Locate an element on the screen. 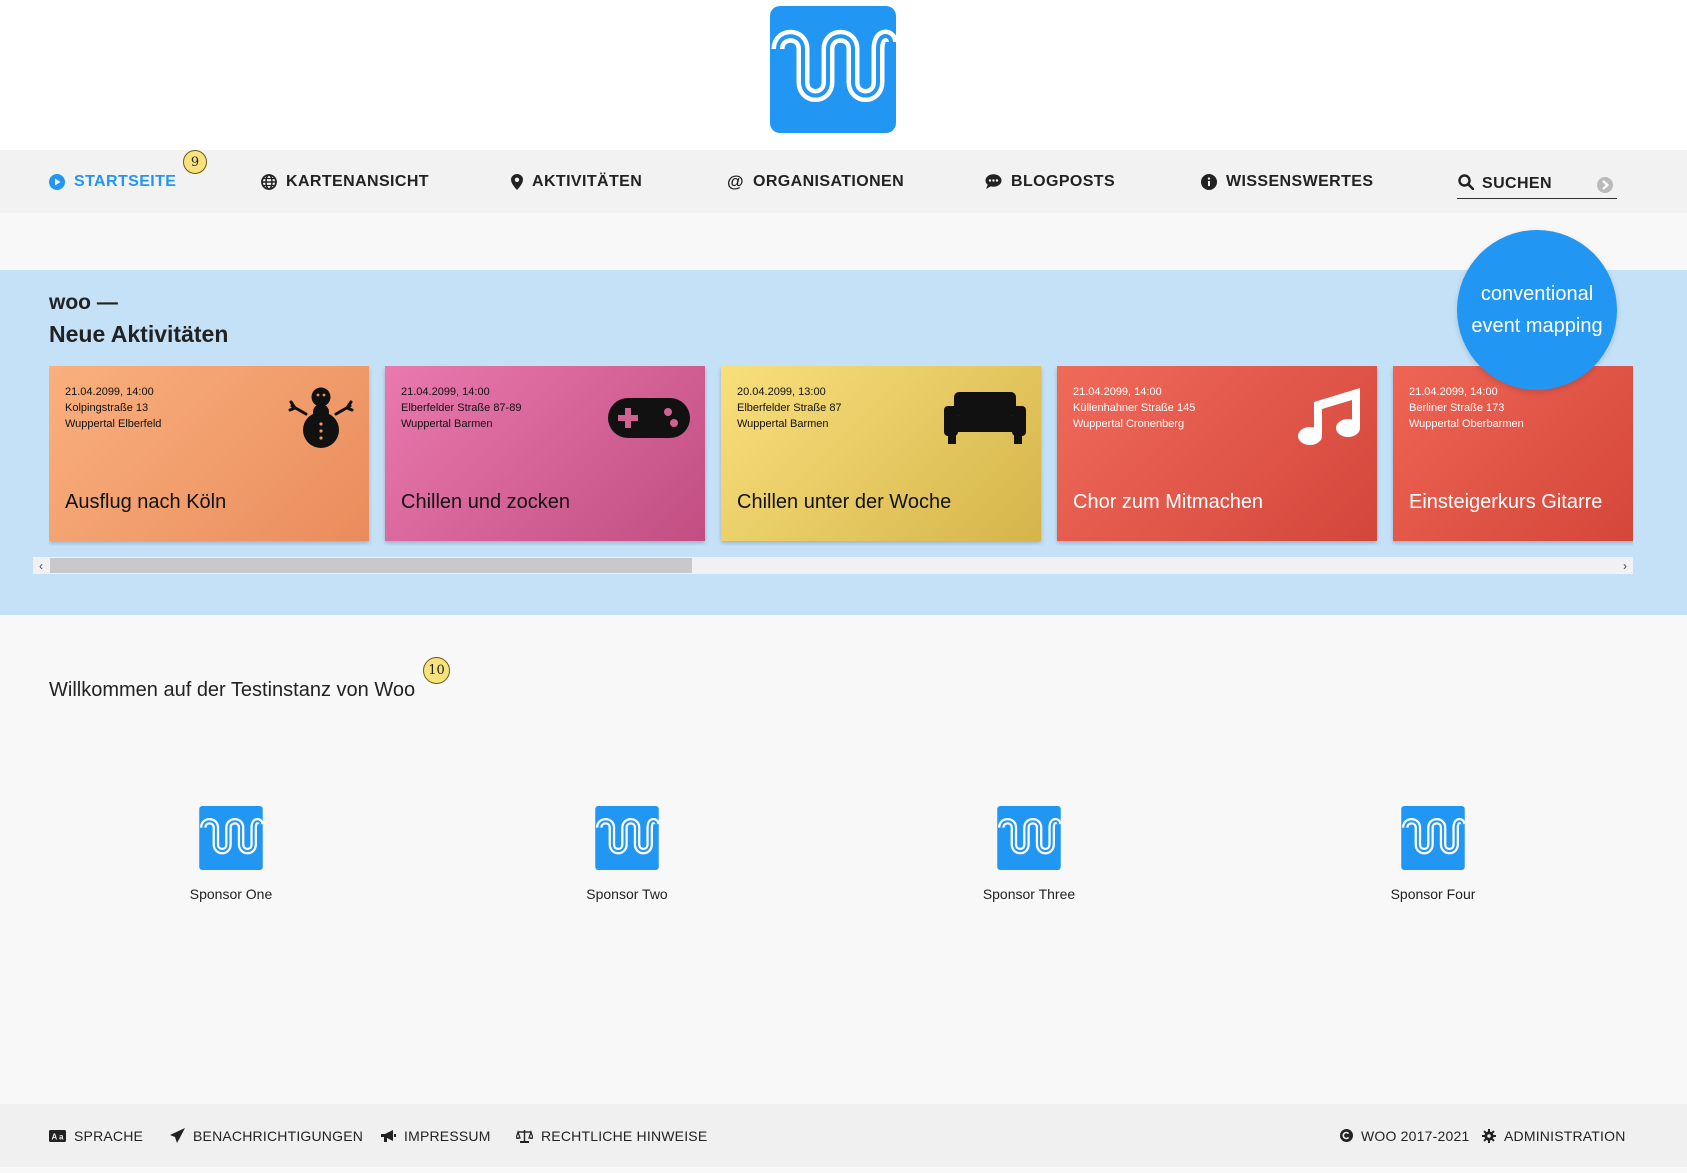 The width and height of the screenshot is (1687, 1173). sponsor-one: Sponsor One is located at coordinates (231, 854).